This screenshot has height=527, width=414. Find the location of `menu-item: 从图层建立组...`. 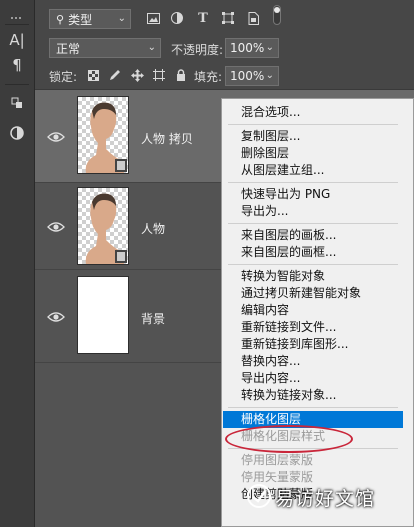

menu-item: 从图层建立组... is located at coordinates (313, 170).